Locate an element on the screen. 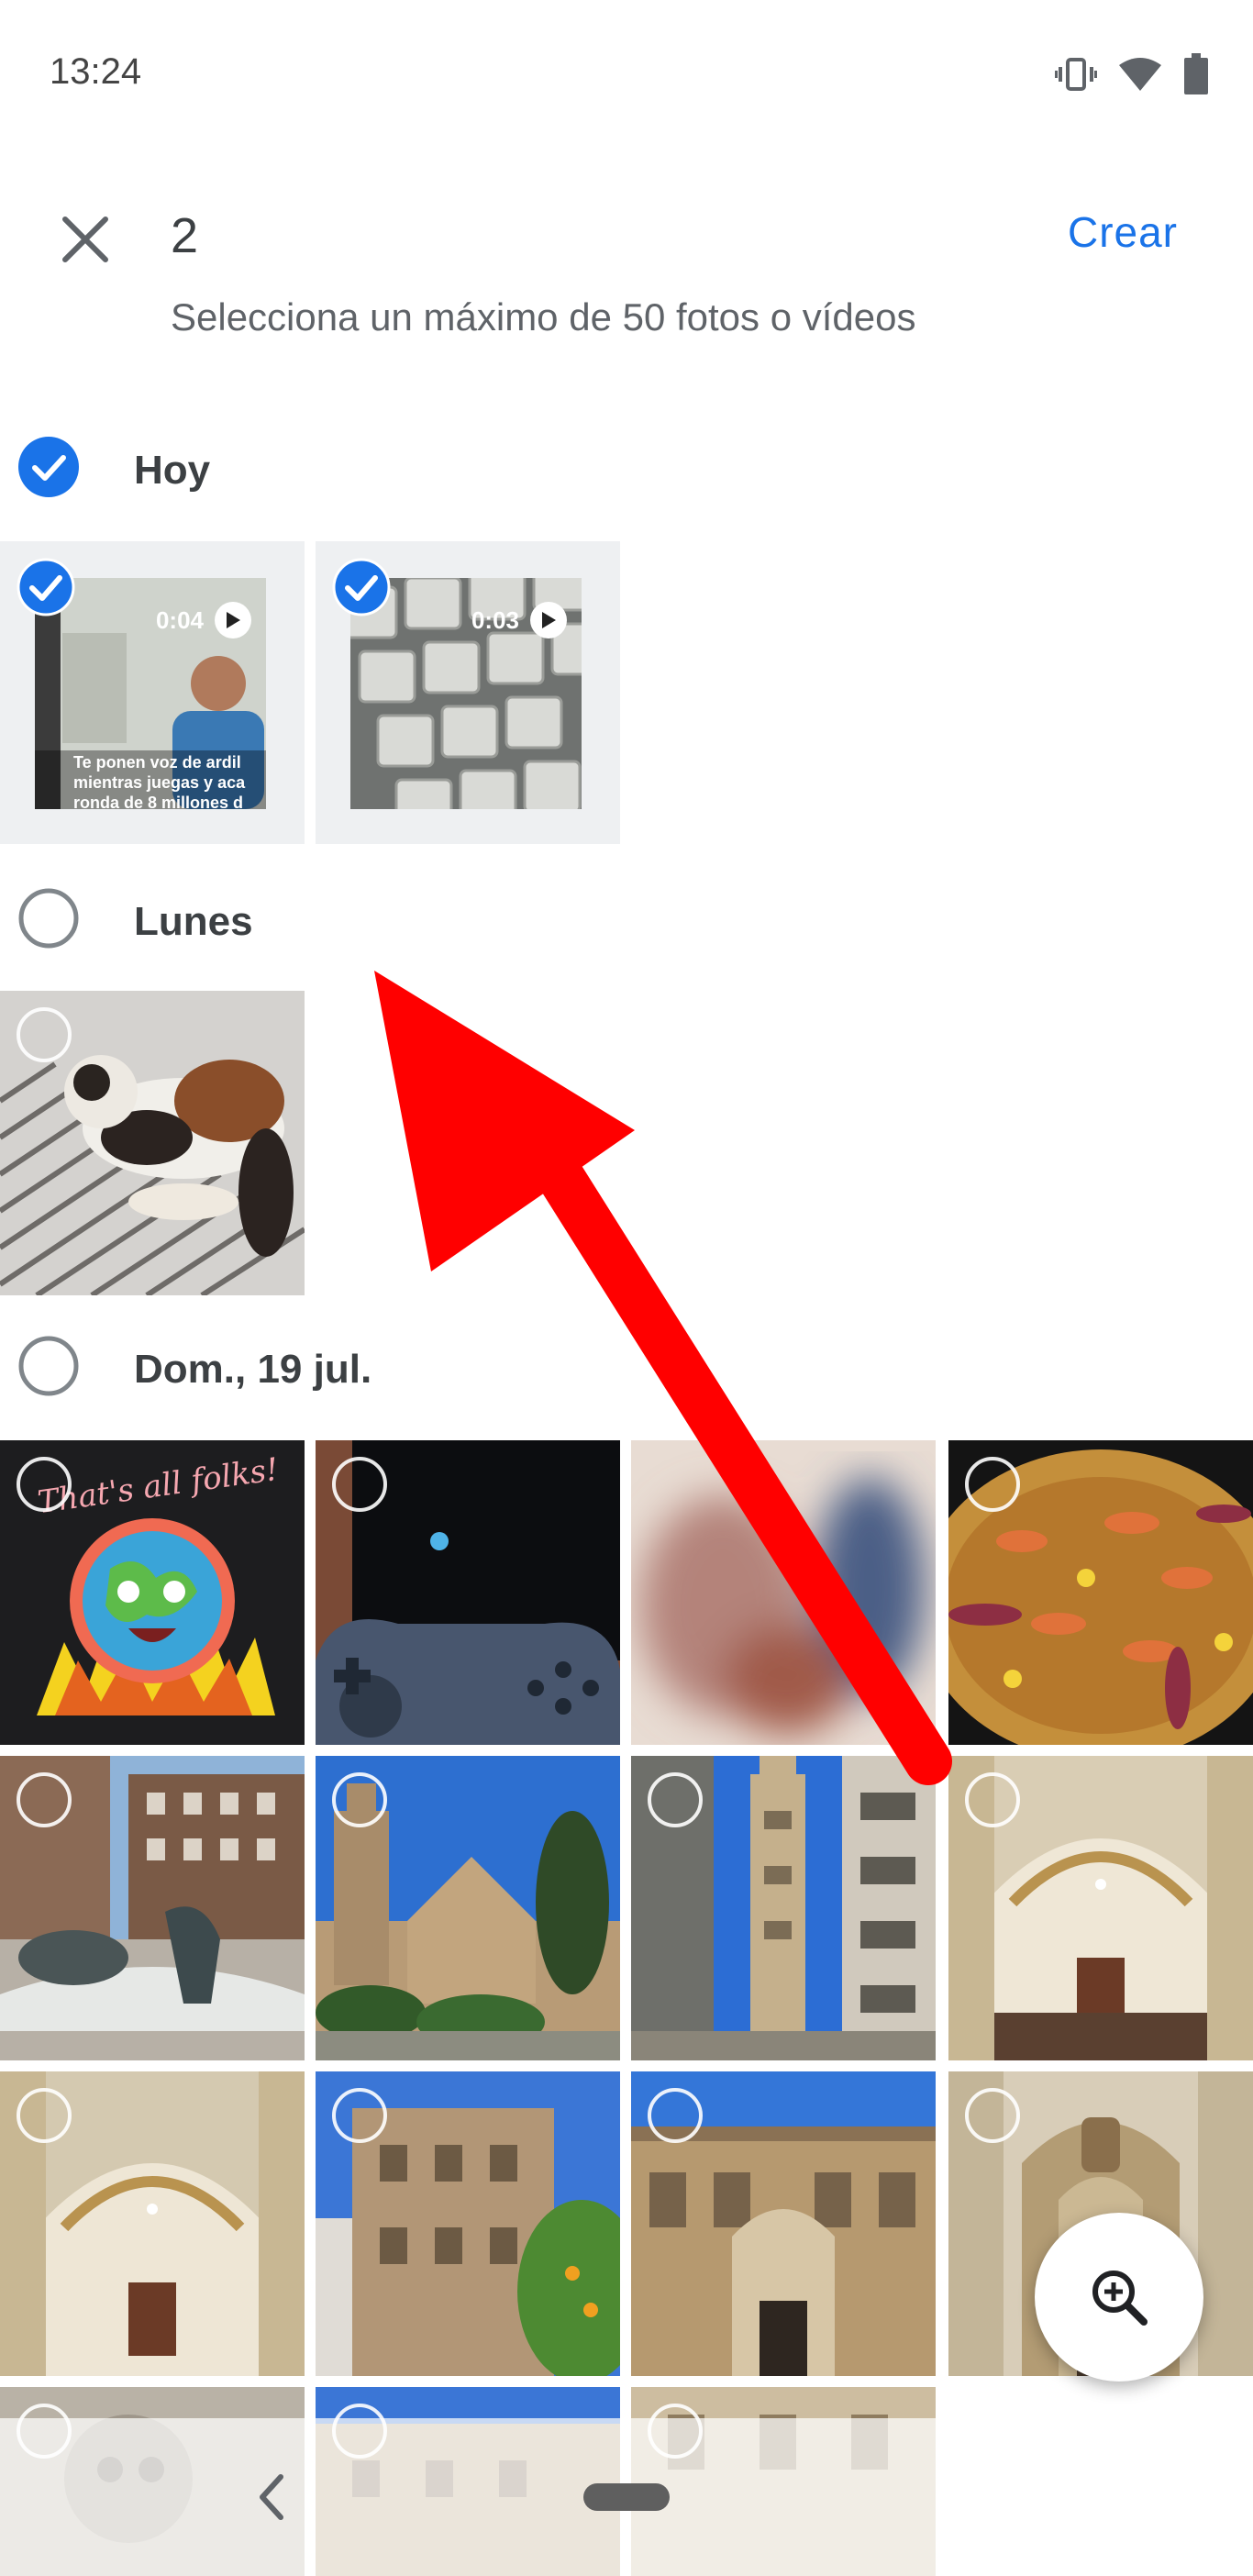 This screenshot has width=1253, height=2576. selected-count: 2 is located at coordinates (185, 235).